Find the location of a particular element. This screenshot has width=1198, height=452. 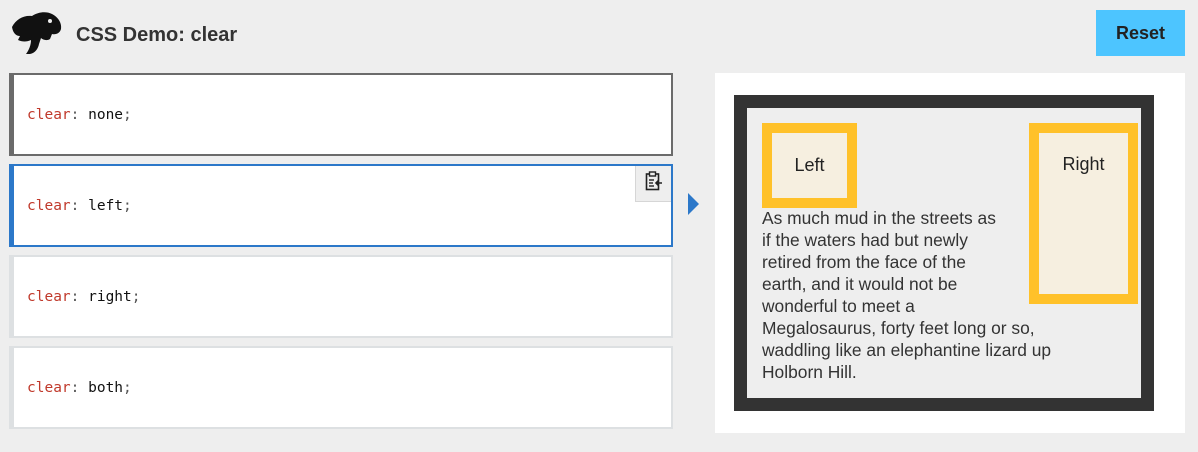

mdn-dinosaur-icon is located at coordinates (37, 33).